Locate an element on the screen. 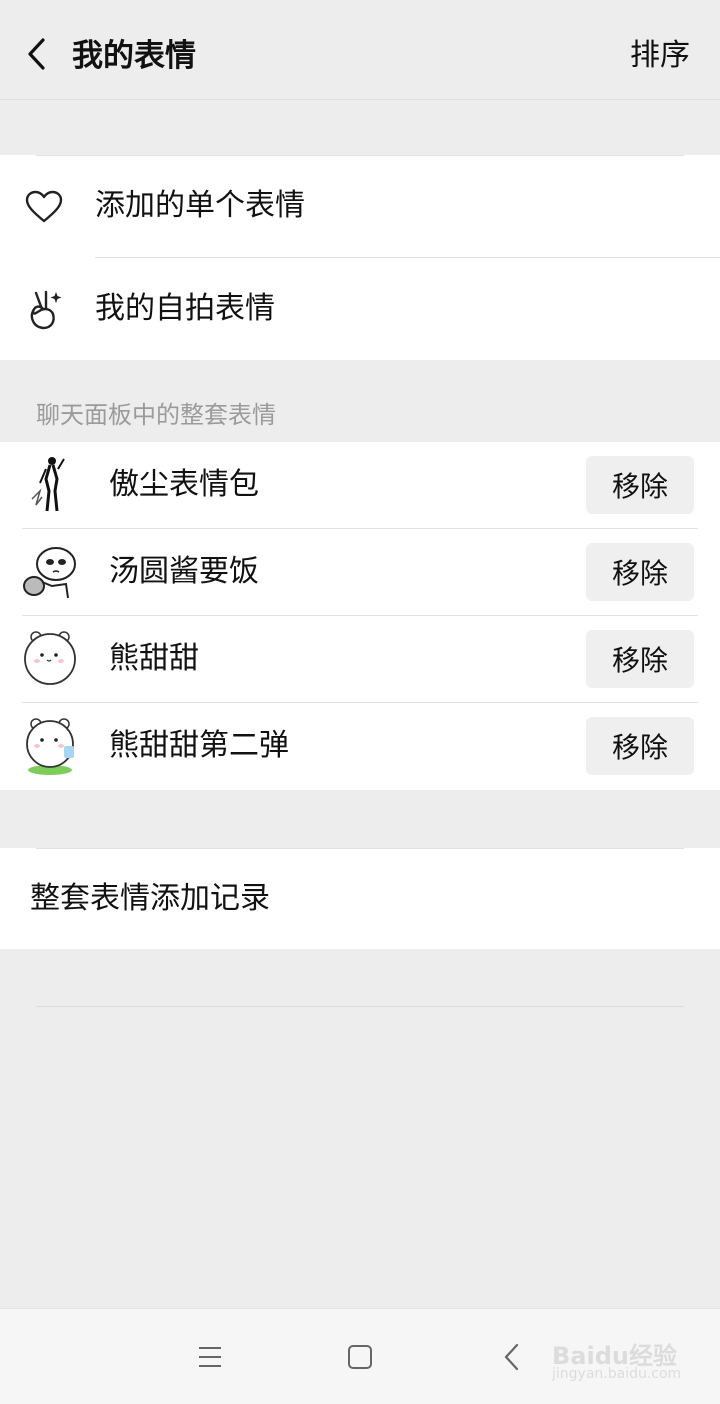 The height and width of the screenshot is (1404, 720). top-bar: 我的表情 排序 is located at coordinates (360, 50).